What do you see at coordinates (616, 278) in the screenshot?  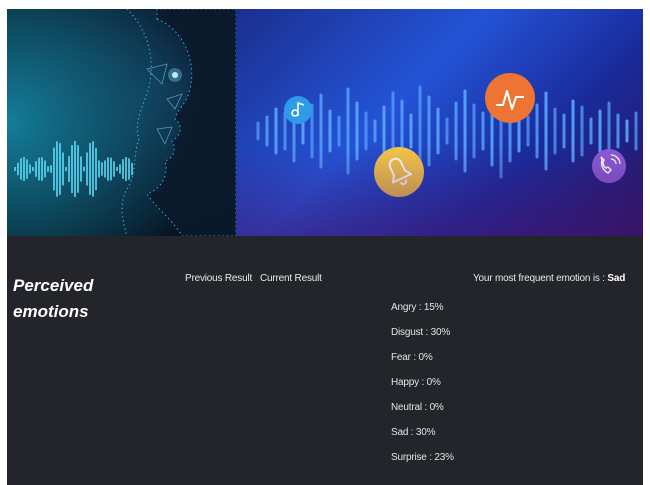 I see `frequent-emotion-value: Sad` at bounding box center [616, 278].